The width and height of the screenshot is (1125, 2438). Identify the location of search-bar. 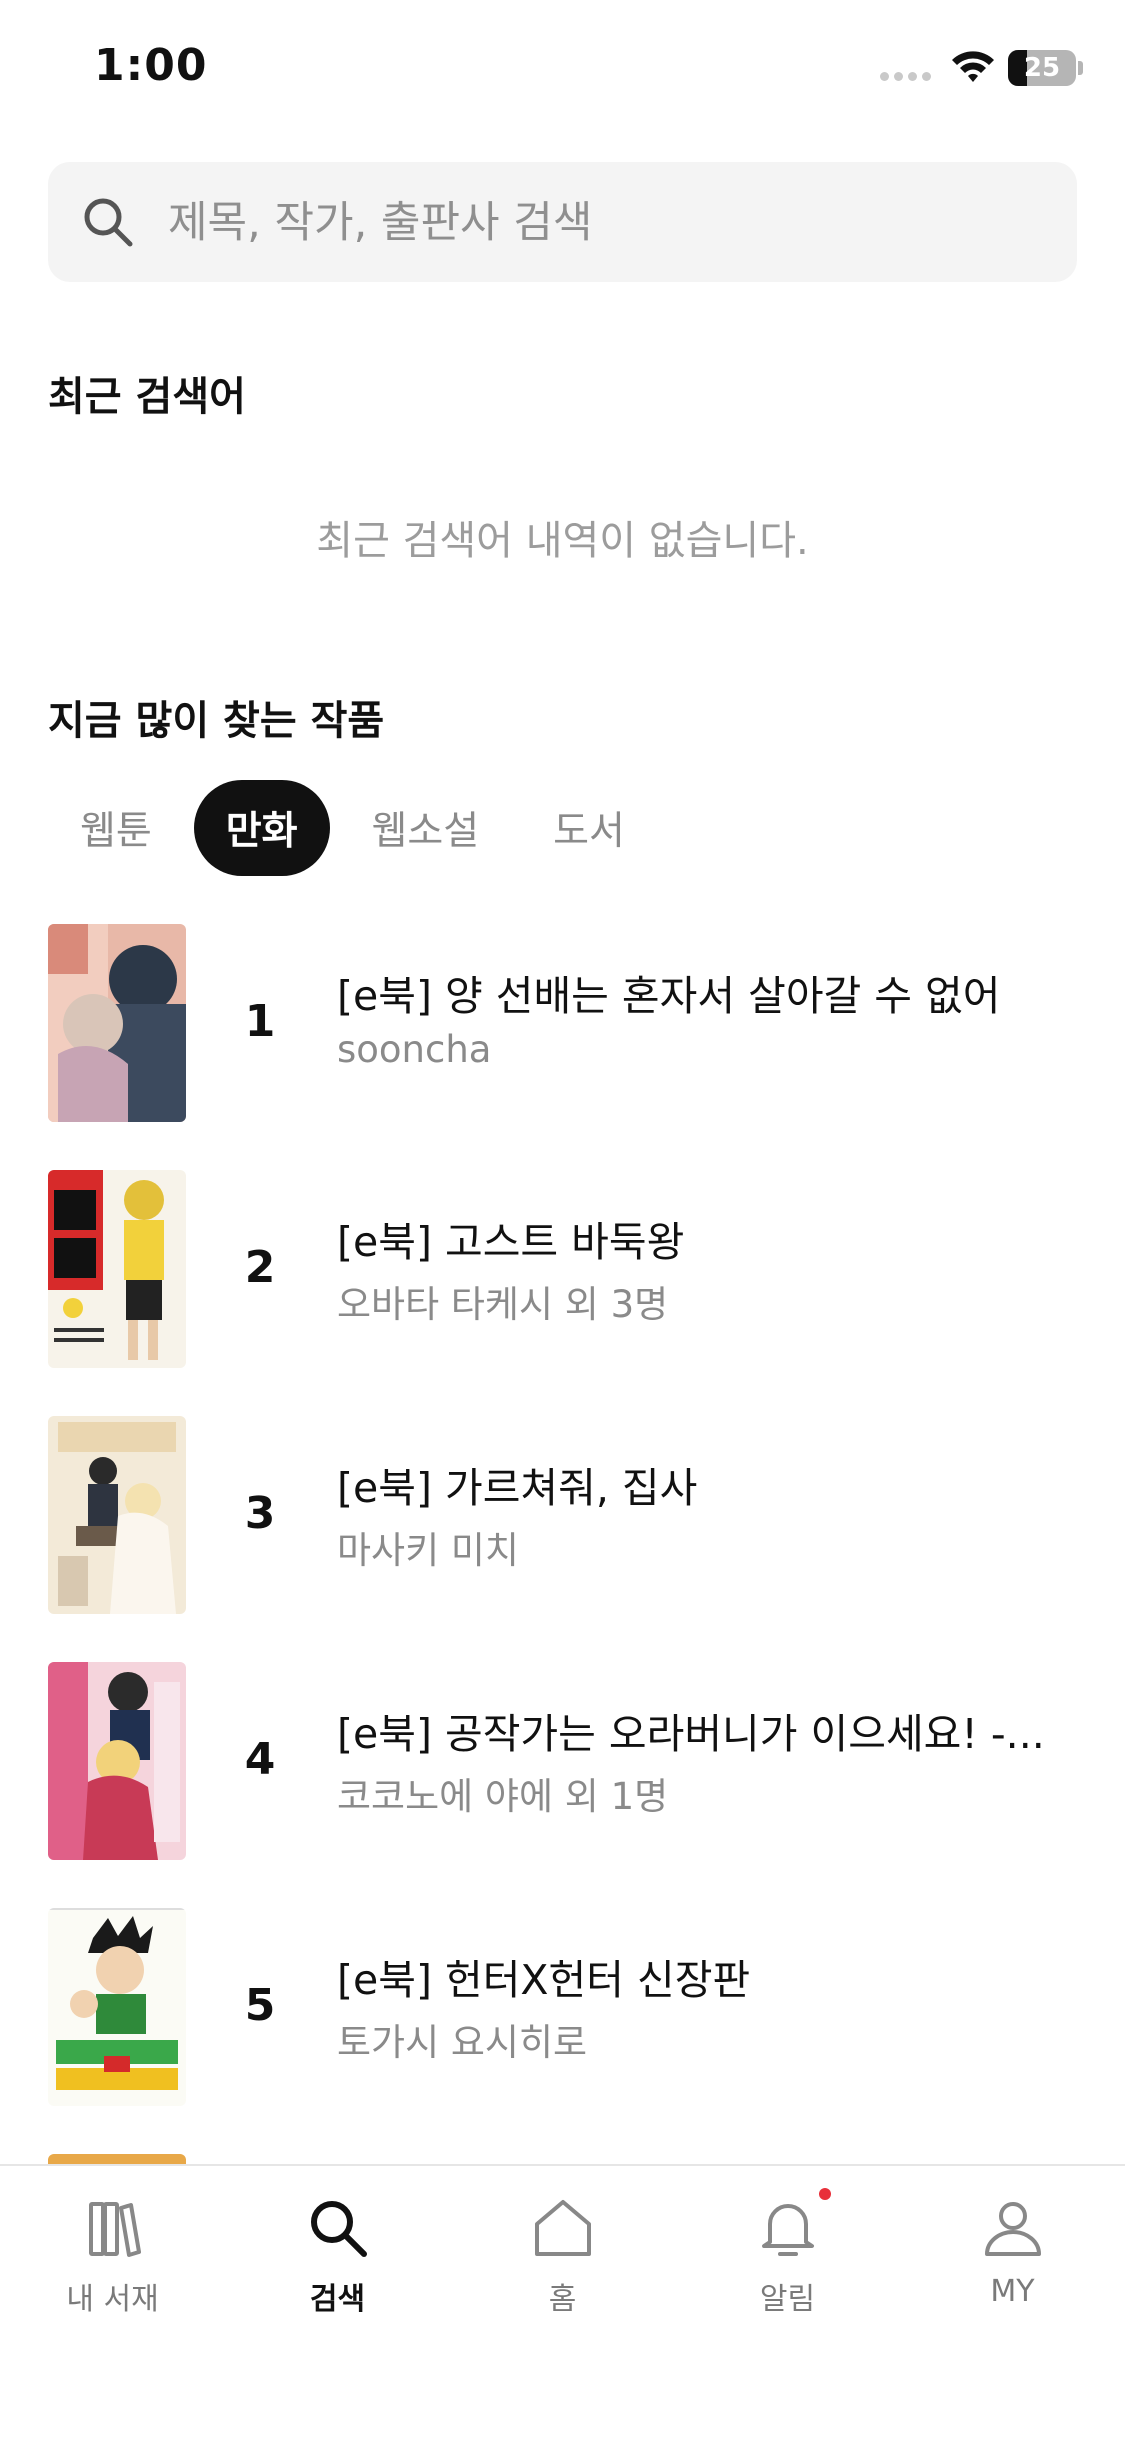
(562, 222).